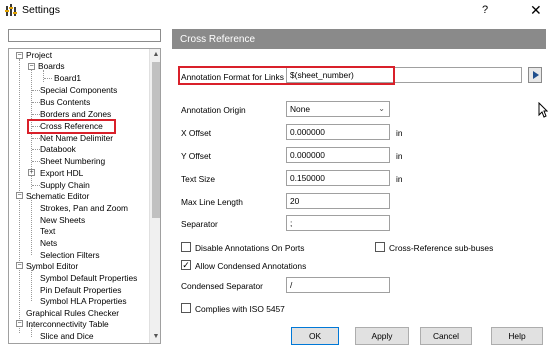 The height and width of the screenshot is (354, 554). Describe the element at coordinates (186, 247) in the screenshot. I see `disable-annotations-checkbox` at that location.